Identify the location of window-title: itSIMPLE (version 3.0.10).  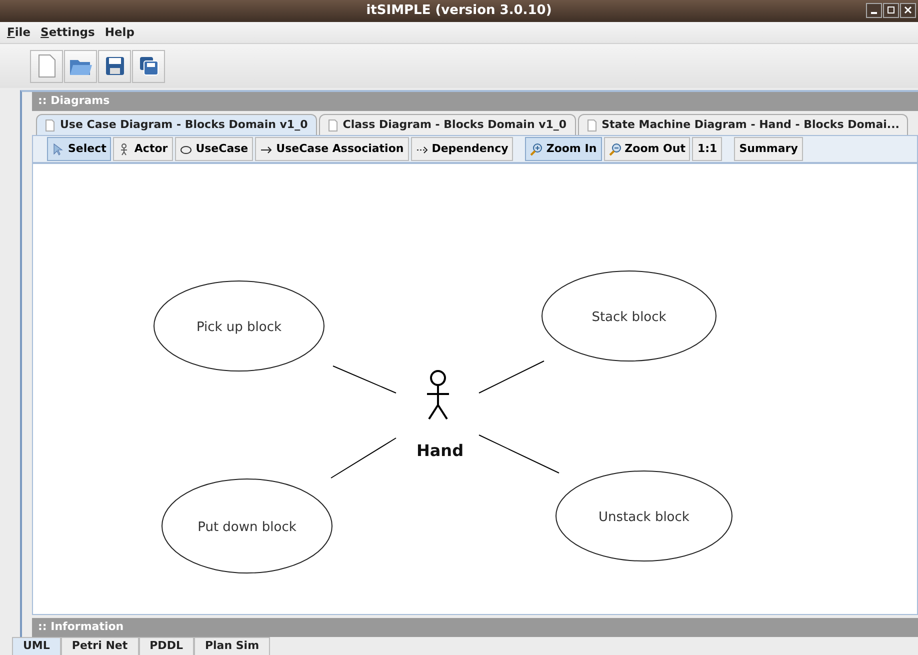
(459, 11).